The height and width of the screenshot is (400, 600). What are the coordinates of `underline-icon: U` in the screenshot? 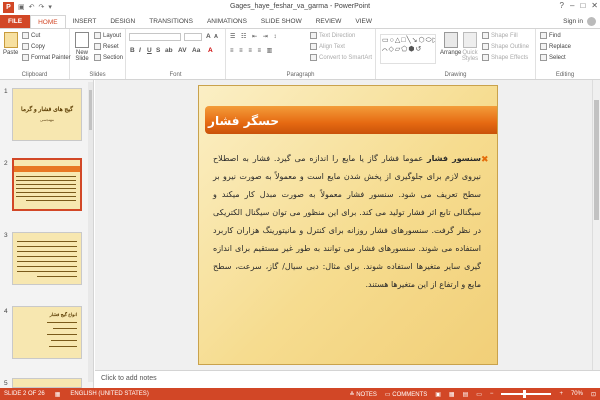 It's located at (149, 50).